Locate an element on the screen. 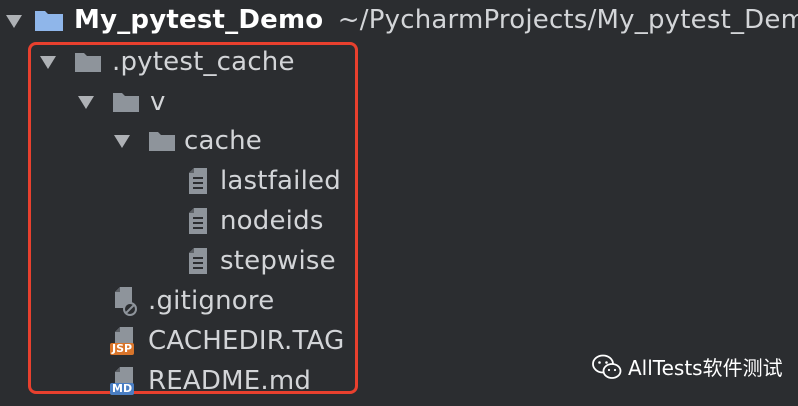 The image size is (798, 406). tree-item-gitignore: .gitignore is located at coordinates (194, 301).